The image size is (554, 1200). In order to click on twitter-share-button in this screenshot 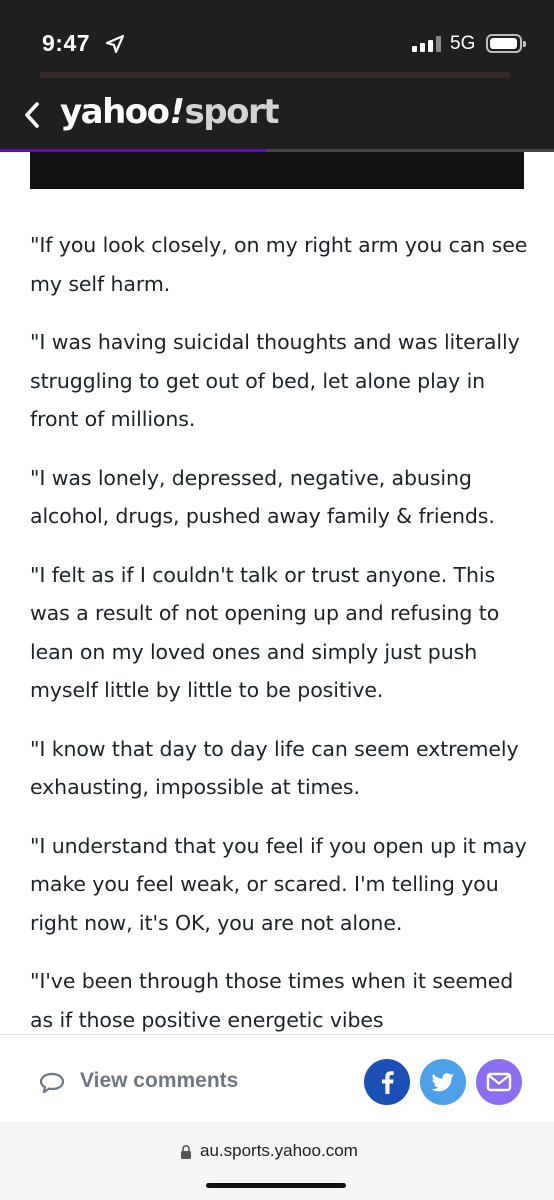, I will do `click(443, 1082)`.